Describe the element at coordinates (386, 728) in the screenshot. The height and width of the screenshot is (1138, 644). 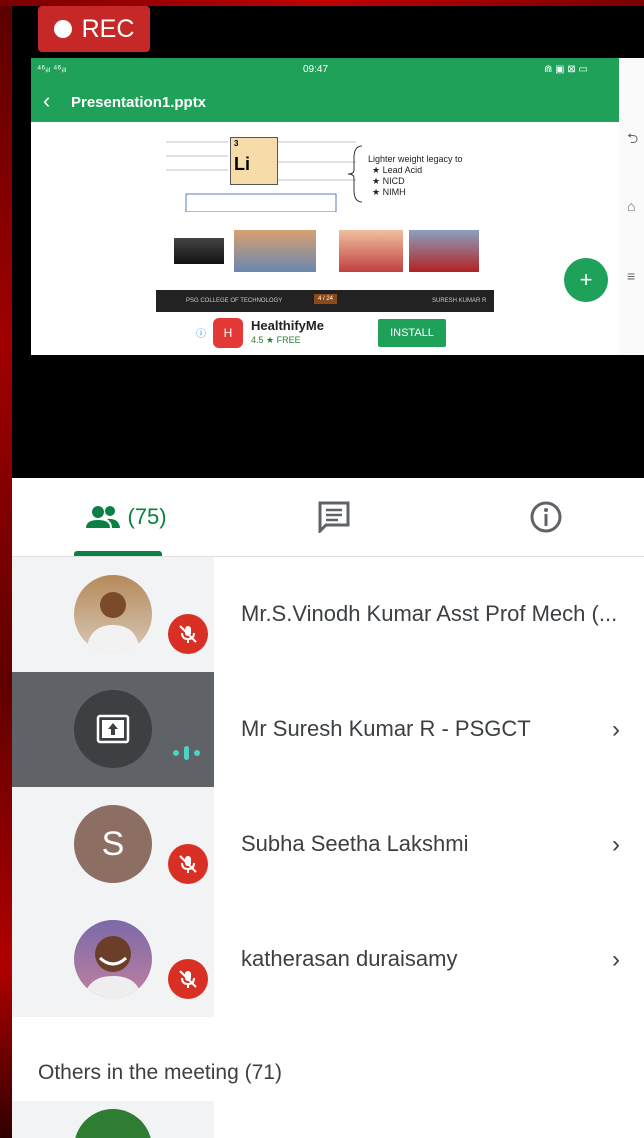
I see `participant-name: Mr Suresh Kumar R - PSGCT` at that location.